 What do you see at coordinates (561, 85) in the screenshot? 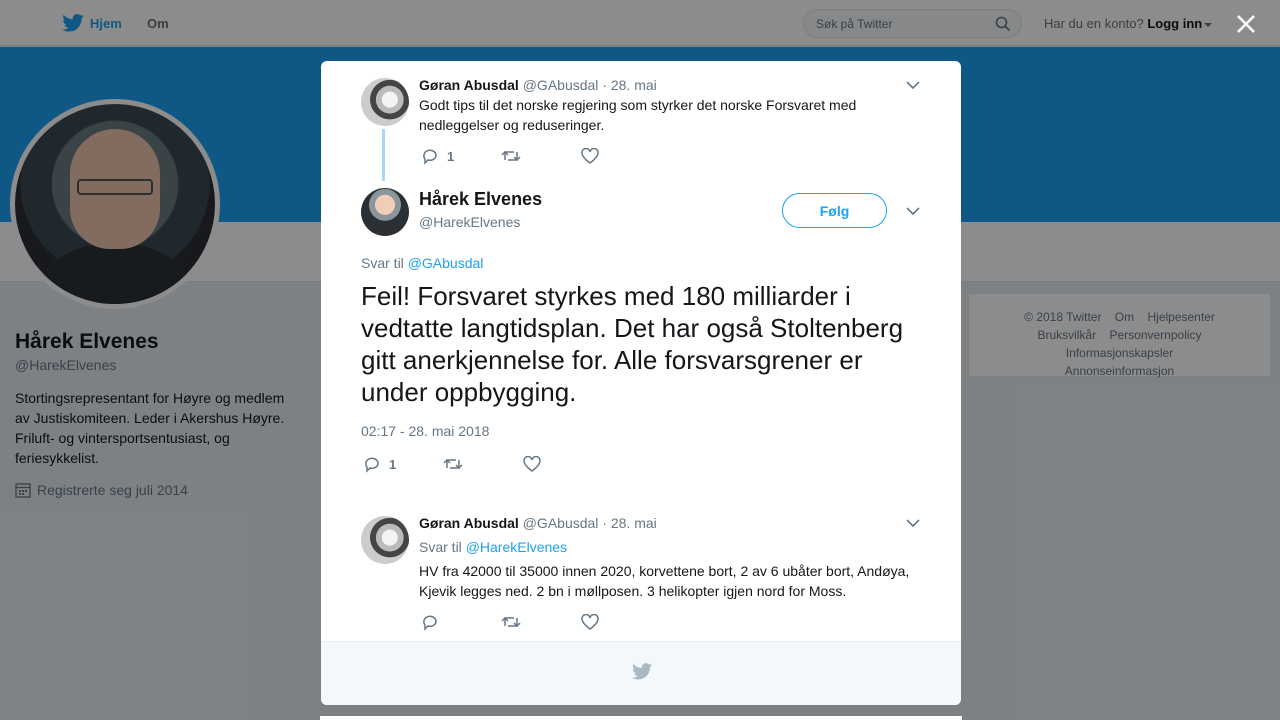
I see `parent-tweet-handle: @GAbusdal` at bounding box center [561, 85].